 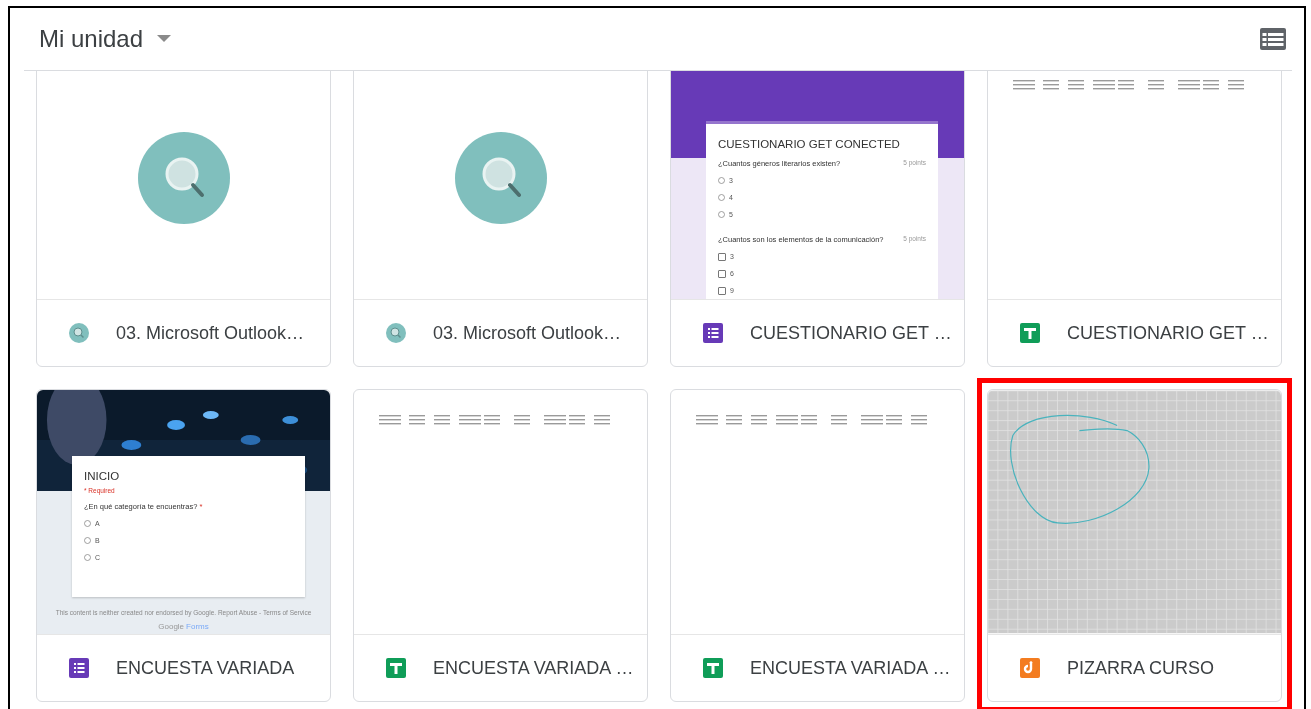 What do you see at coordinates (1030, 668) in the screenshot?
I see `whiteboard-file-icon` at bounding box center [1030, 668].